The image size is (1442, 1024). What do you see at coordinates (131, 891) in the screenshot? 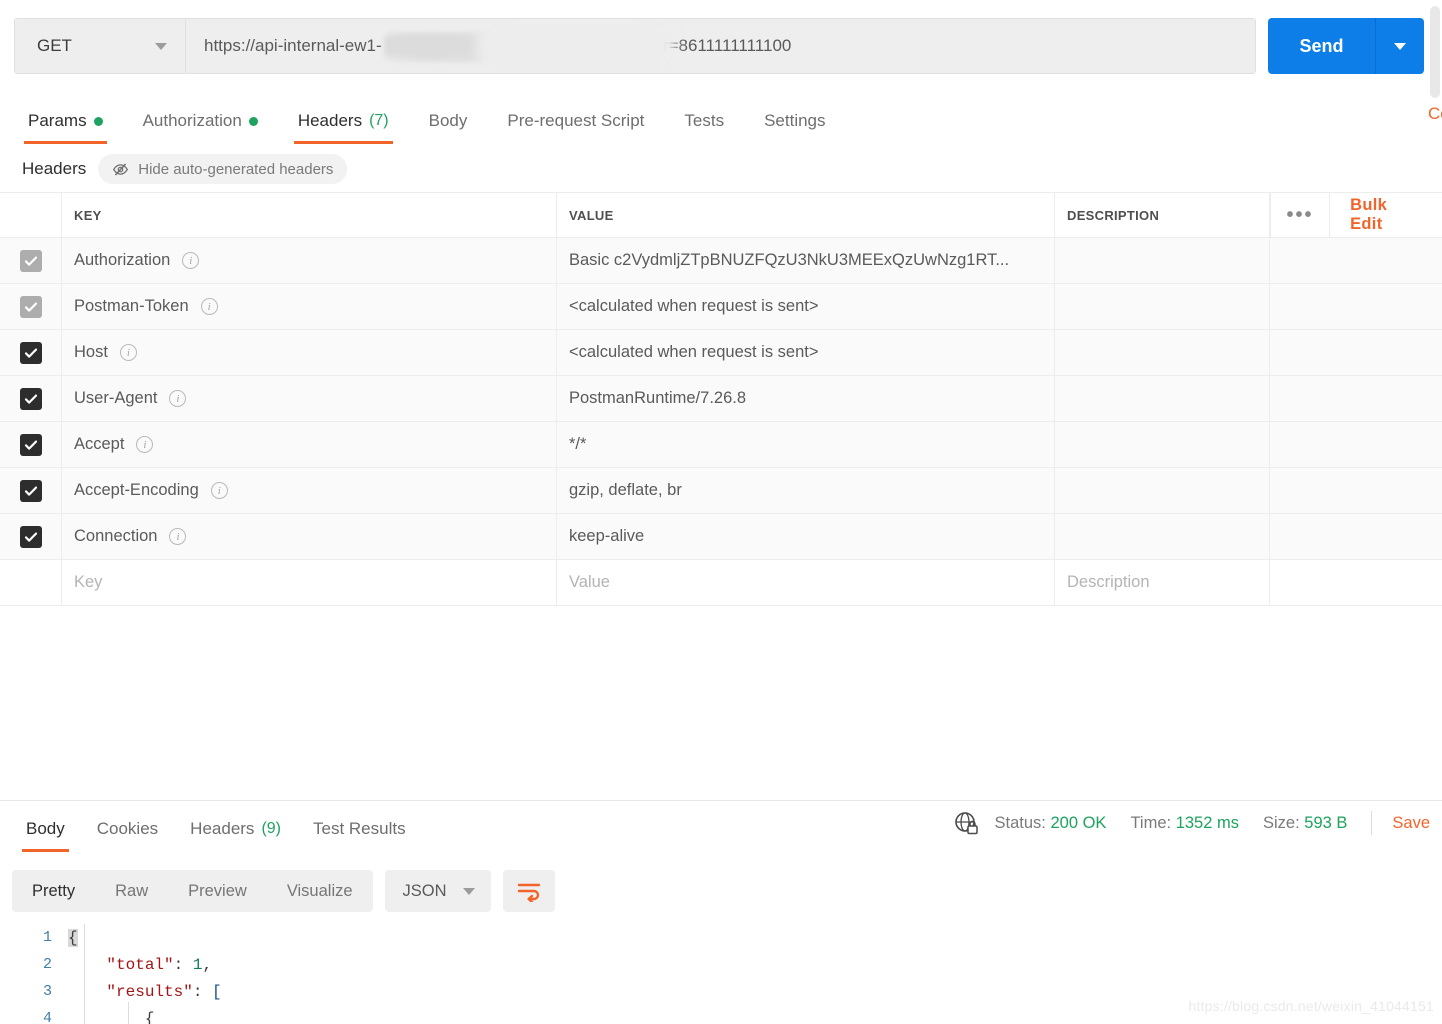
I see `view-raw: Raw` at bounding box center [131, 891].